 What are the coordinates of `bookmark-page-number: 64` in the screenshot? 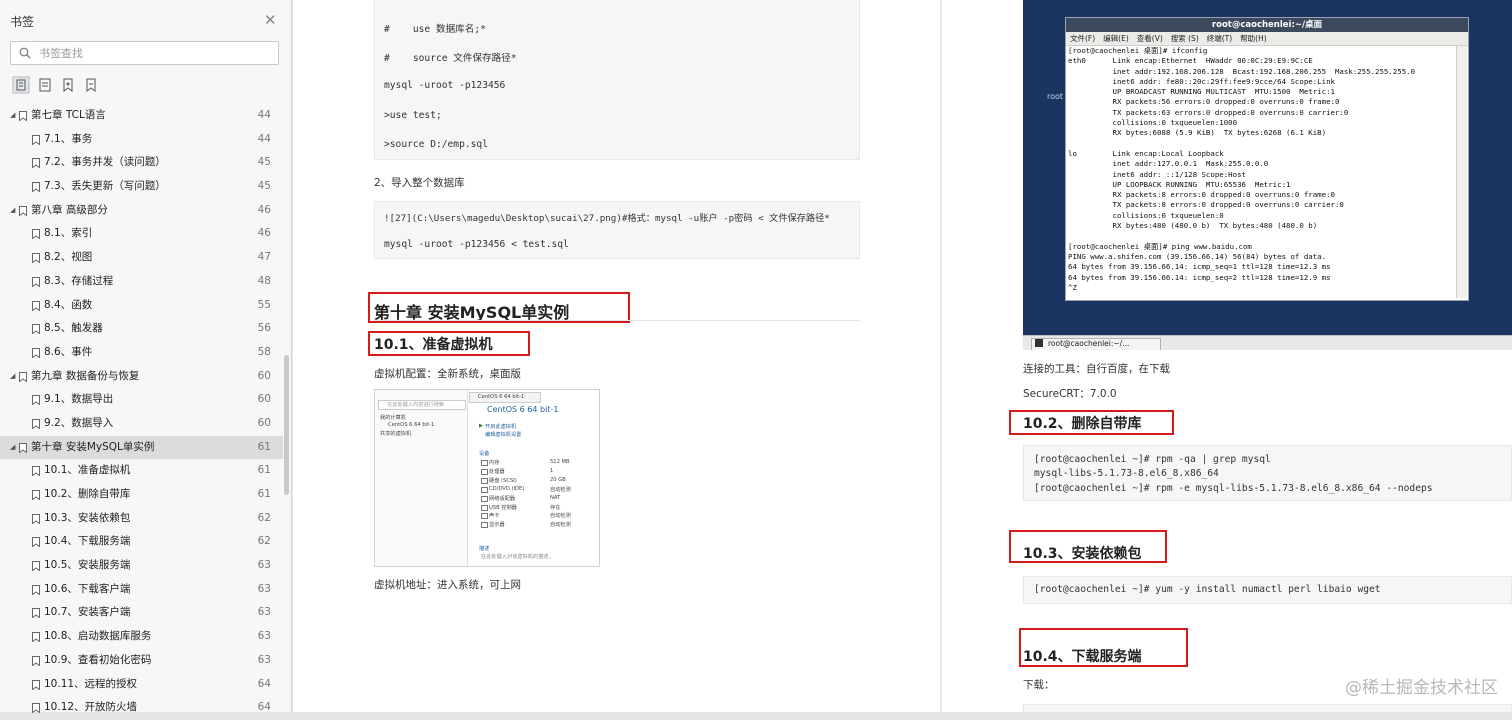 It's located at (264, 707).